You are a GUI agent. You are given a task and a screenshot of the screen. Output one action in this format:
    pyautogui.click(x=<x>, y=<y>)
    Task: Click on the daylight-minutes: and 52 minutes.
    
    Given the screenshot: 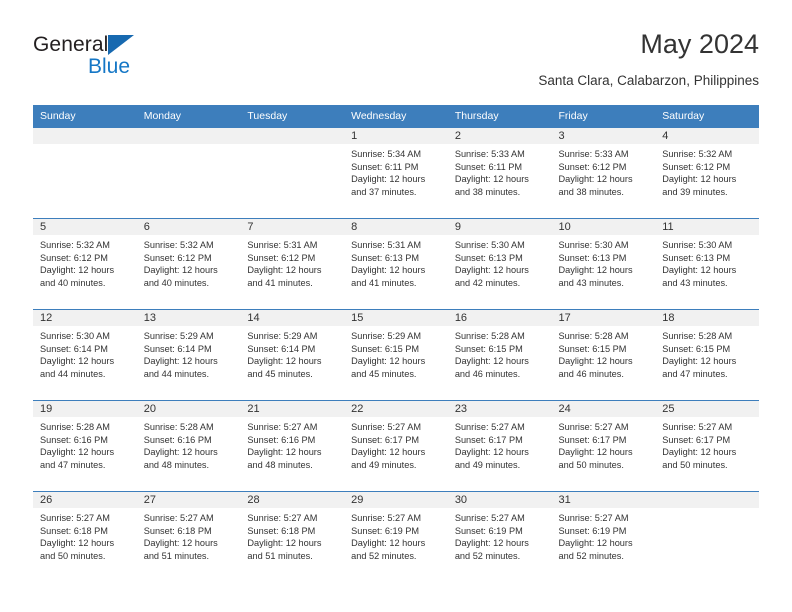 What is the action you would take?
    pyautogui.click(x=384, y=555)
    